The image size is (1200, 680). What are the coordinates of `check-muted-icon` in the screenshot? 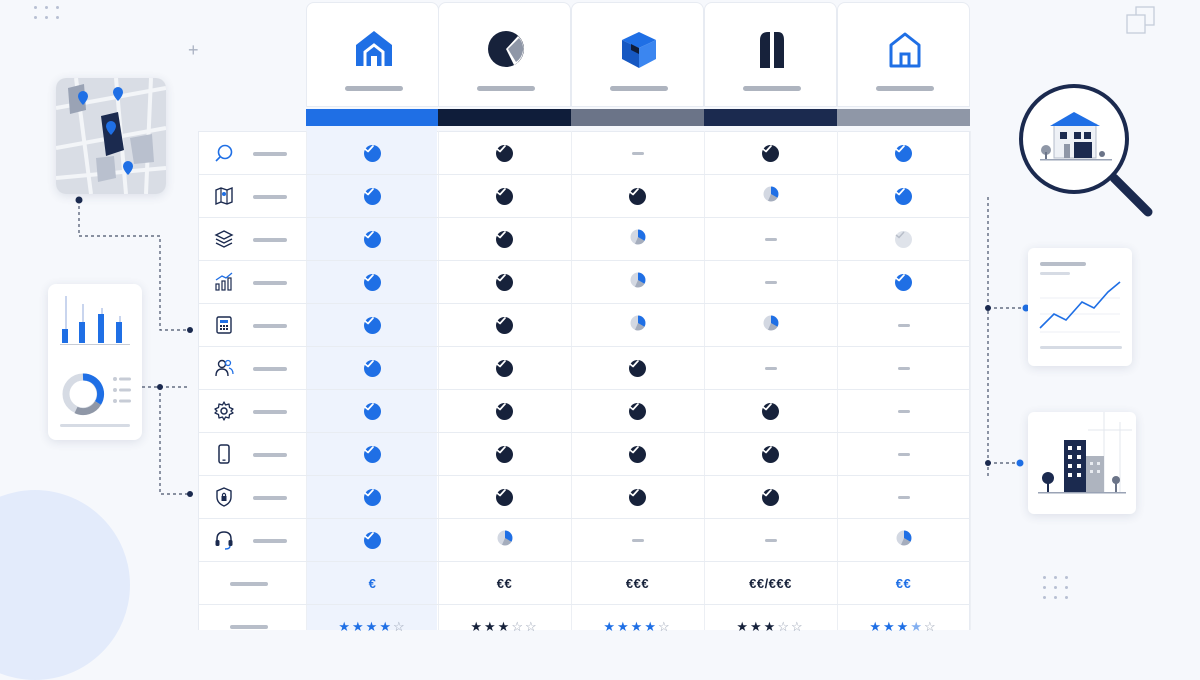 It's located at (903, 239).